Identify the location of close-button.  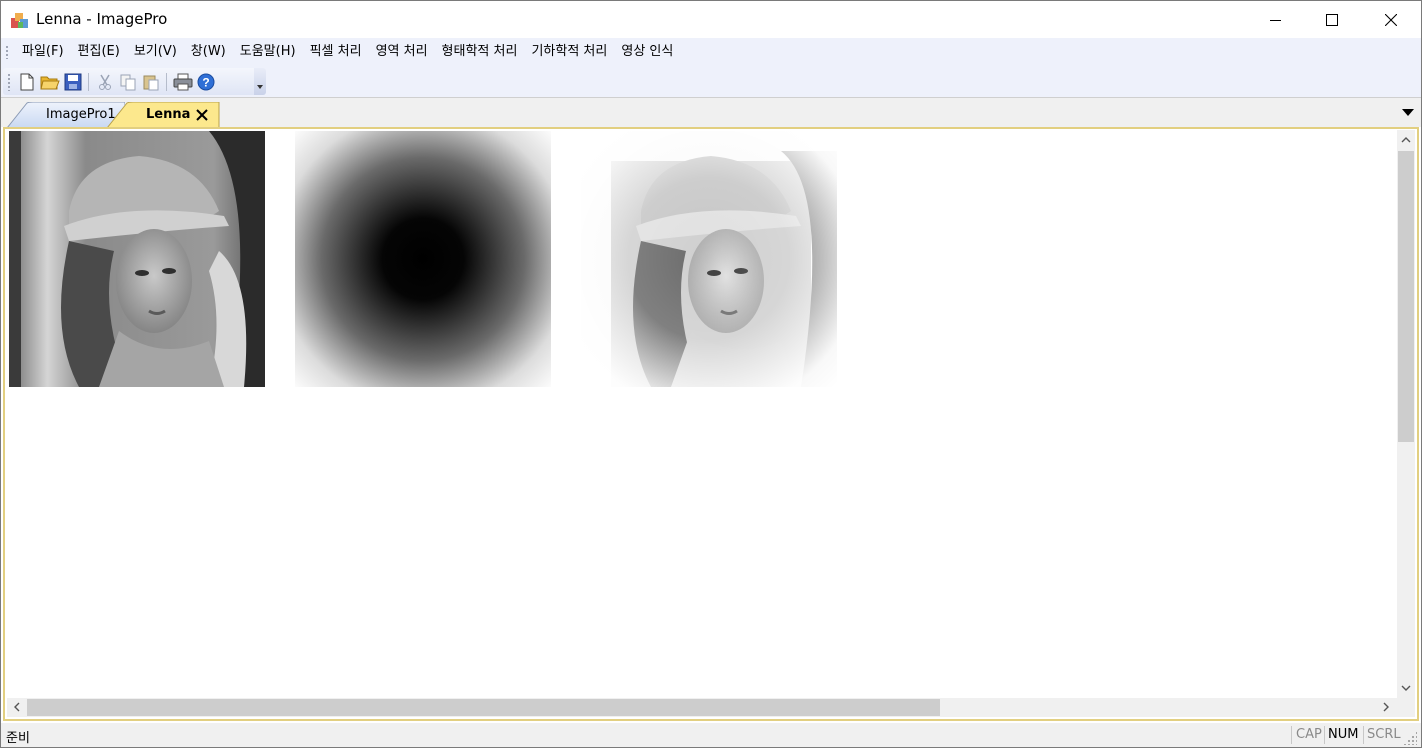
(1391, 19).